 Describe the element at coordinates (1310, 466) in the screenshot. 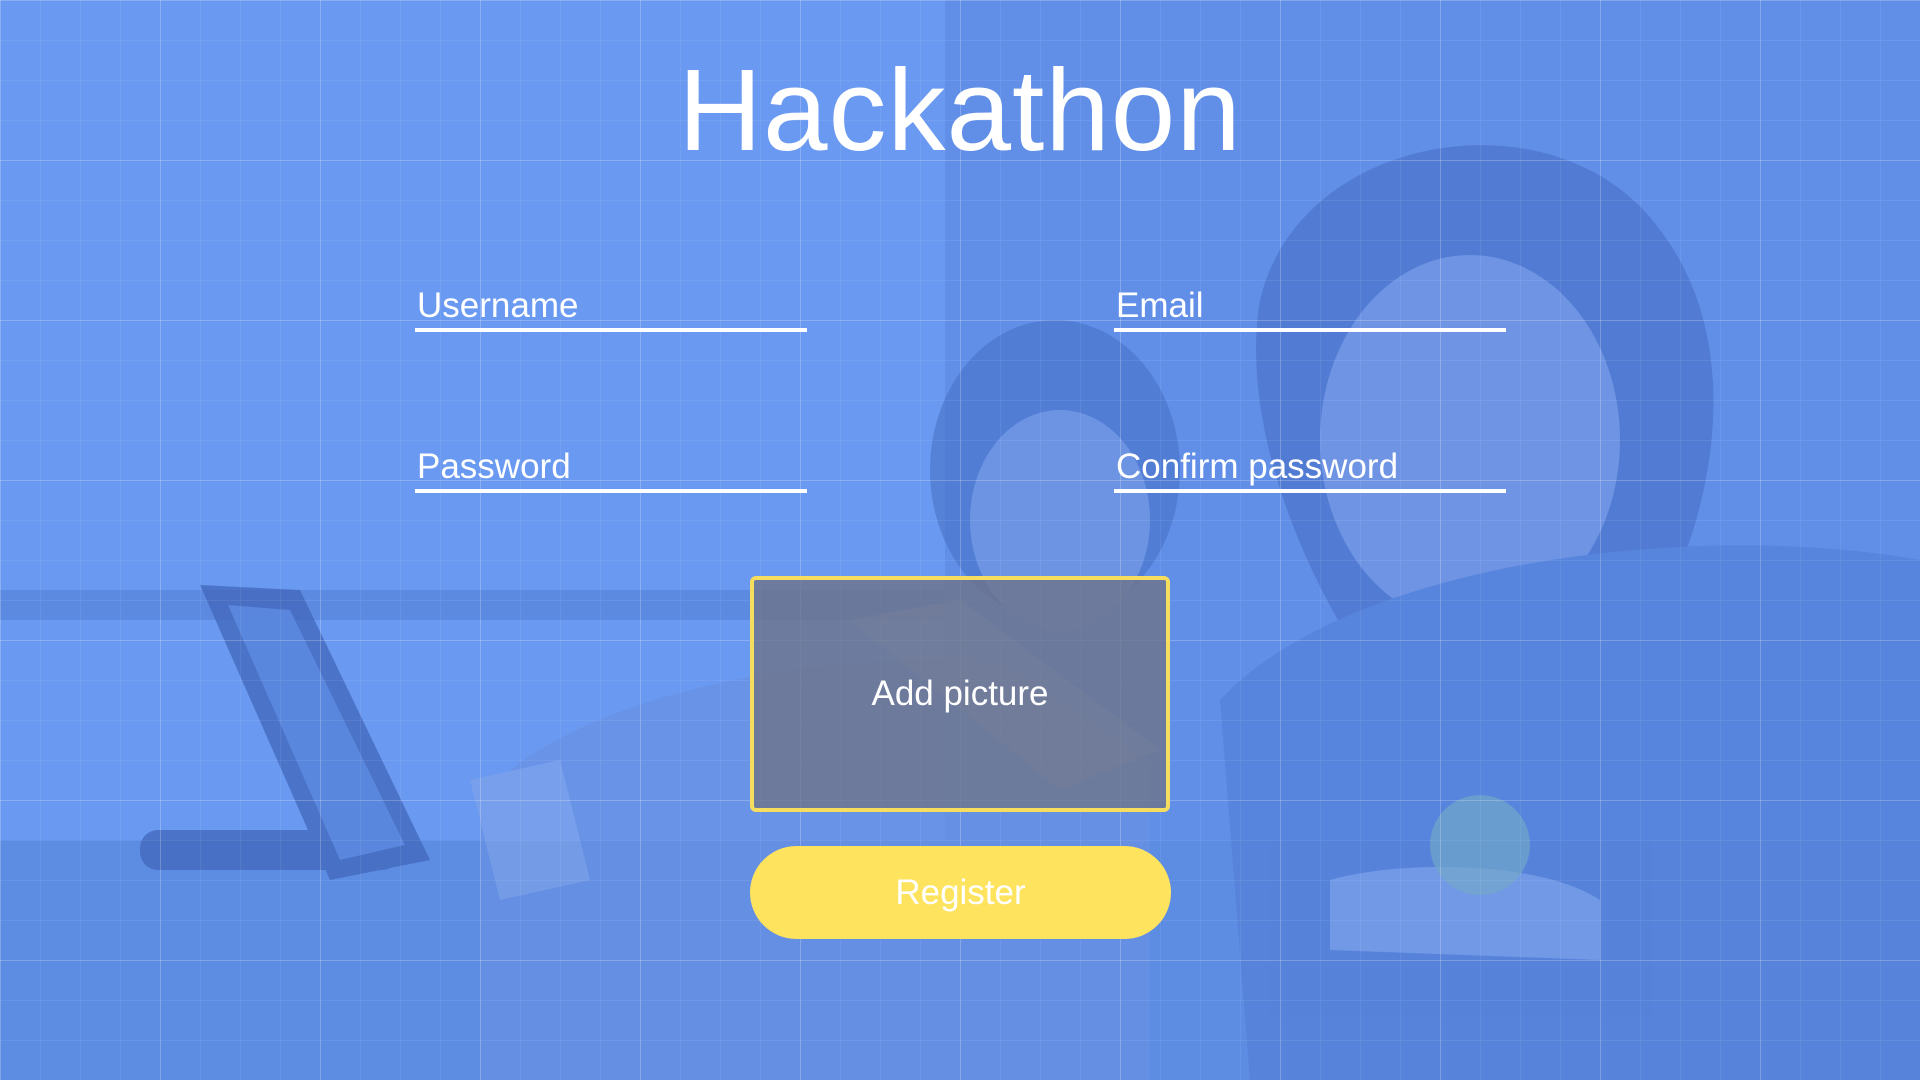

I see `confirm-password-input` at that location.